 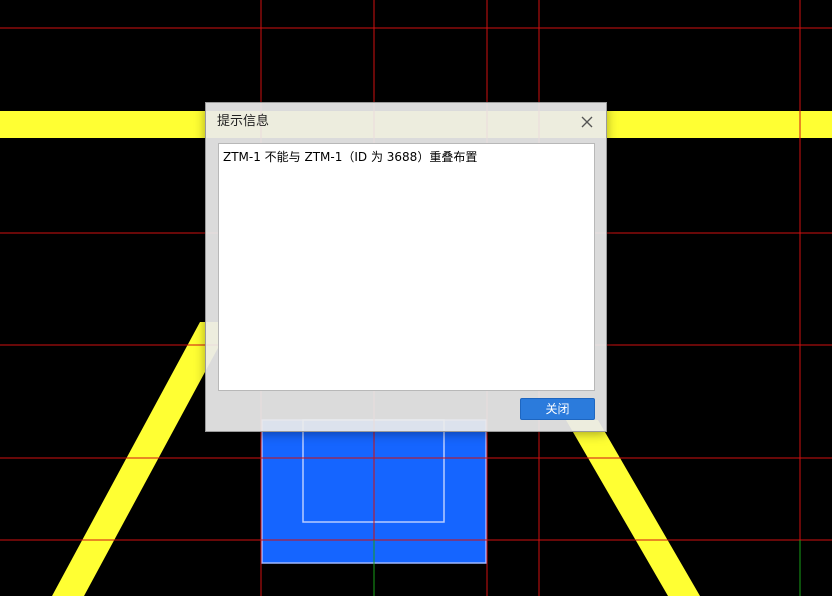 What do you see at coordinates (557, 409) in the screenshot?
I see `close-button: 关闭` at bounding box center [557, 409].